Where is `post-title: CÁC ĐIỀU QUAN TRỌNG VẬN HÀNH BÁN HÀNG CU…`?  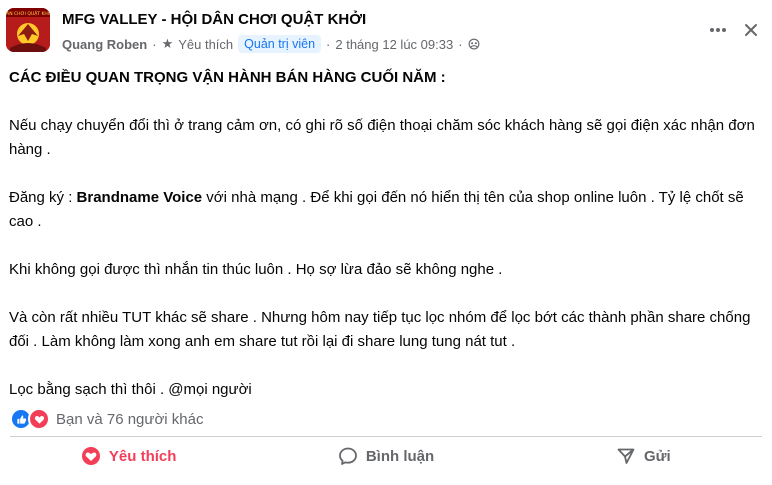 post-title: CÁC ĐIỀU QUAN TRỌNG VẬN HÀNH BÁN HÀNG CU… is located at coordinates (227, 77).